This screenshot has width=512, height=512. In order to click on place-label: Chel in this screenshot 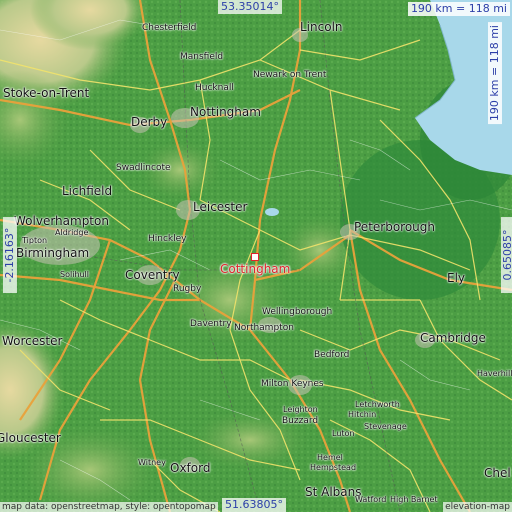, I will do `click(497, 473)`.